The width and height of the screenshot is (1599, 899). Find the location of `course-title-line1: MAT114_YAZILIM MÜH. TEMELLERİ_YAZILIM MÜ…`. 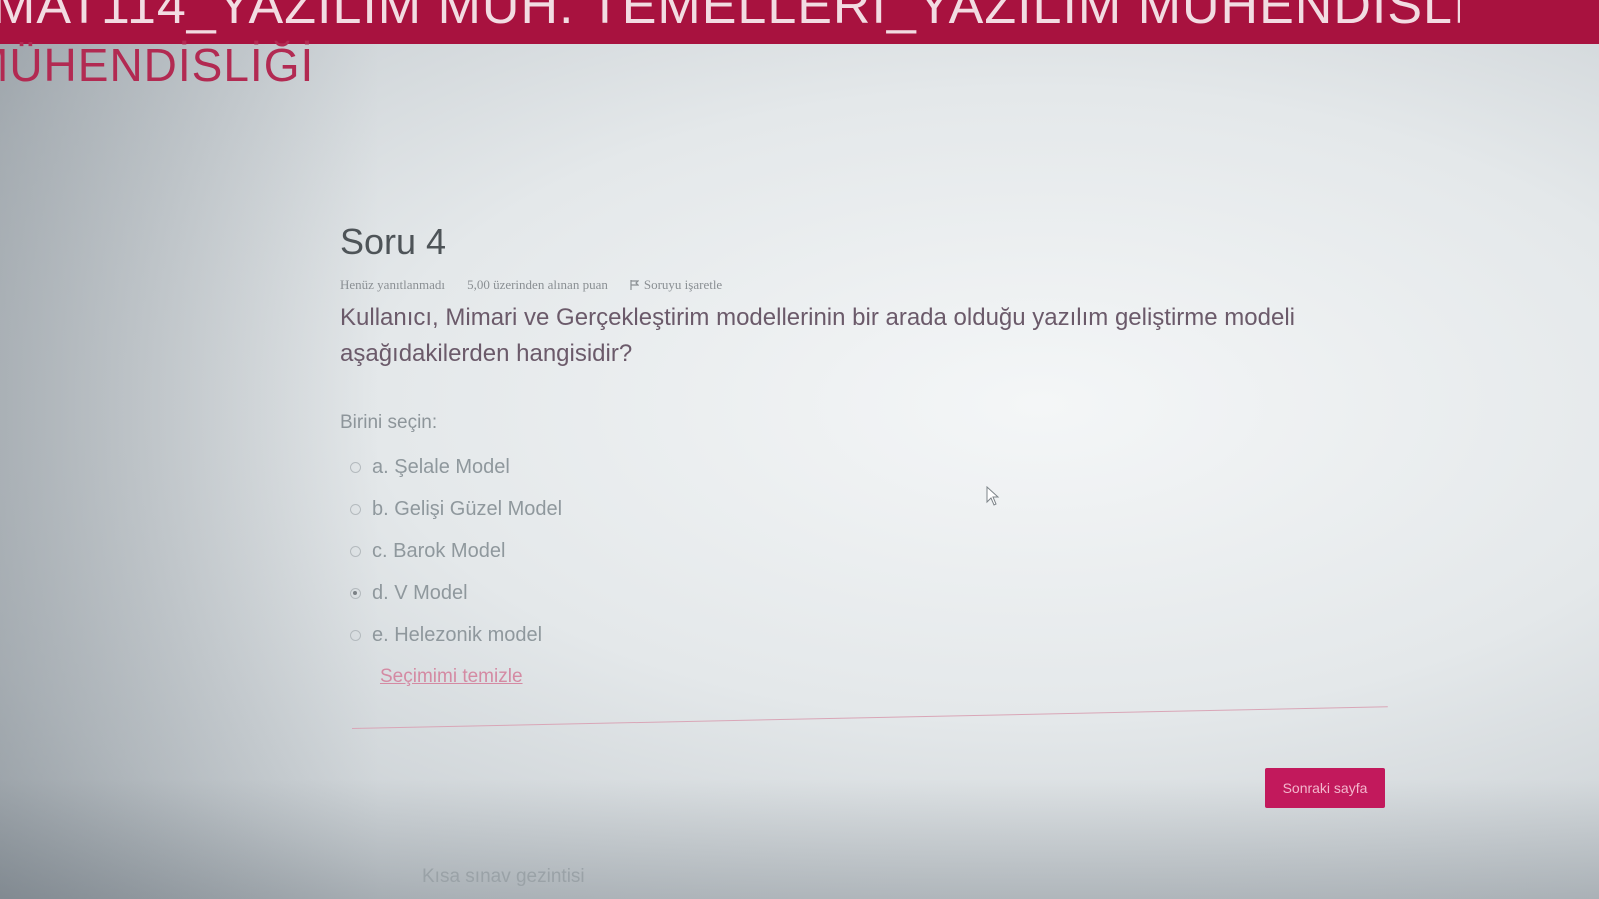

course-title-line1: MAT114_YAZILIM MÜH. TEMELLERİ_YAZILIM MÜ… is located at coordinates (730, 17).